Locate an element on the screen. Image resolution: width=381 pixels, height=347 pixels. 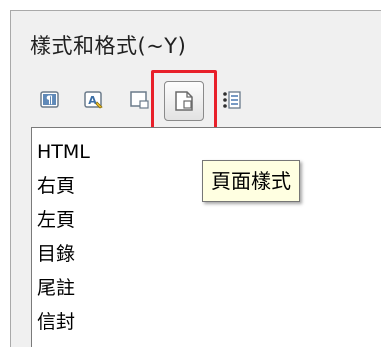
character-styles-icon: A is located at coordinates (93, 100).